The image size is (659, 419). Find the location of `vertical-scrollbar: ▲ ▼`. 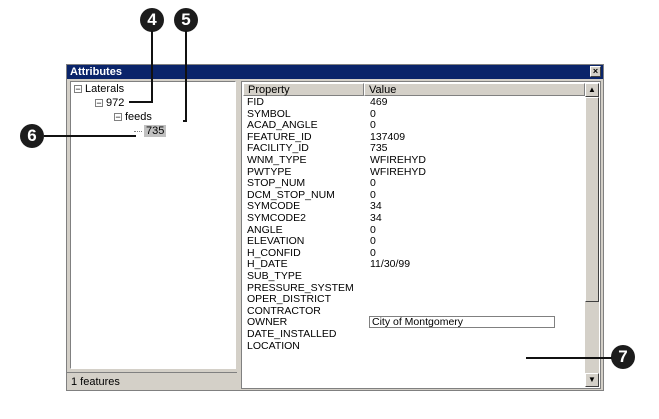

vertical-scrollbar: ▲ ▼ is located at coordinates (592, 235).